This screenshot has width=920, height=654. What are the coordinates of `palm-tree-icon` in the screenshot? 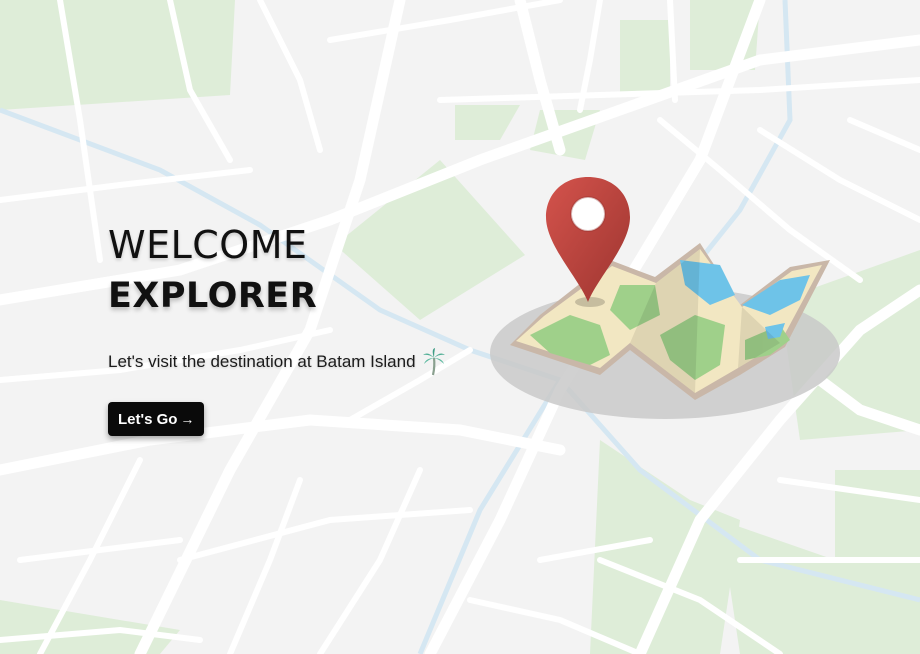 It's located at (434, 362).